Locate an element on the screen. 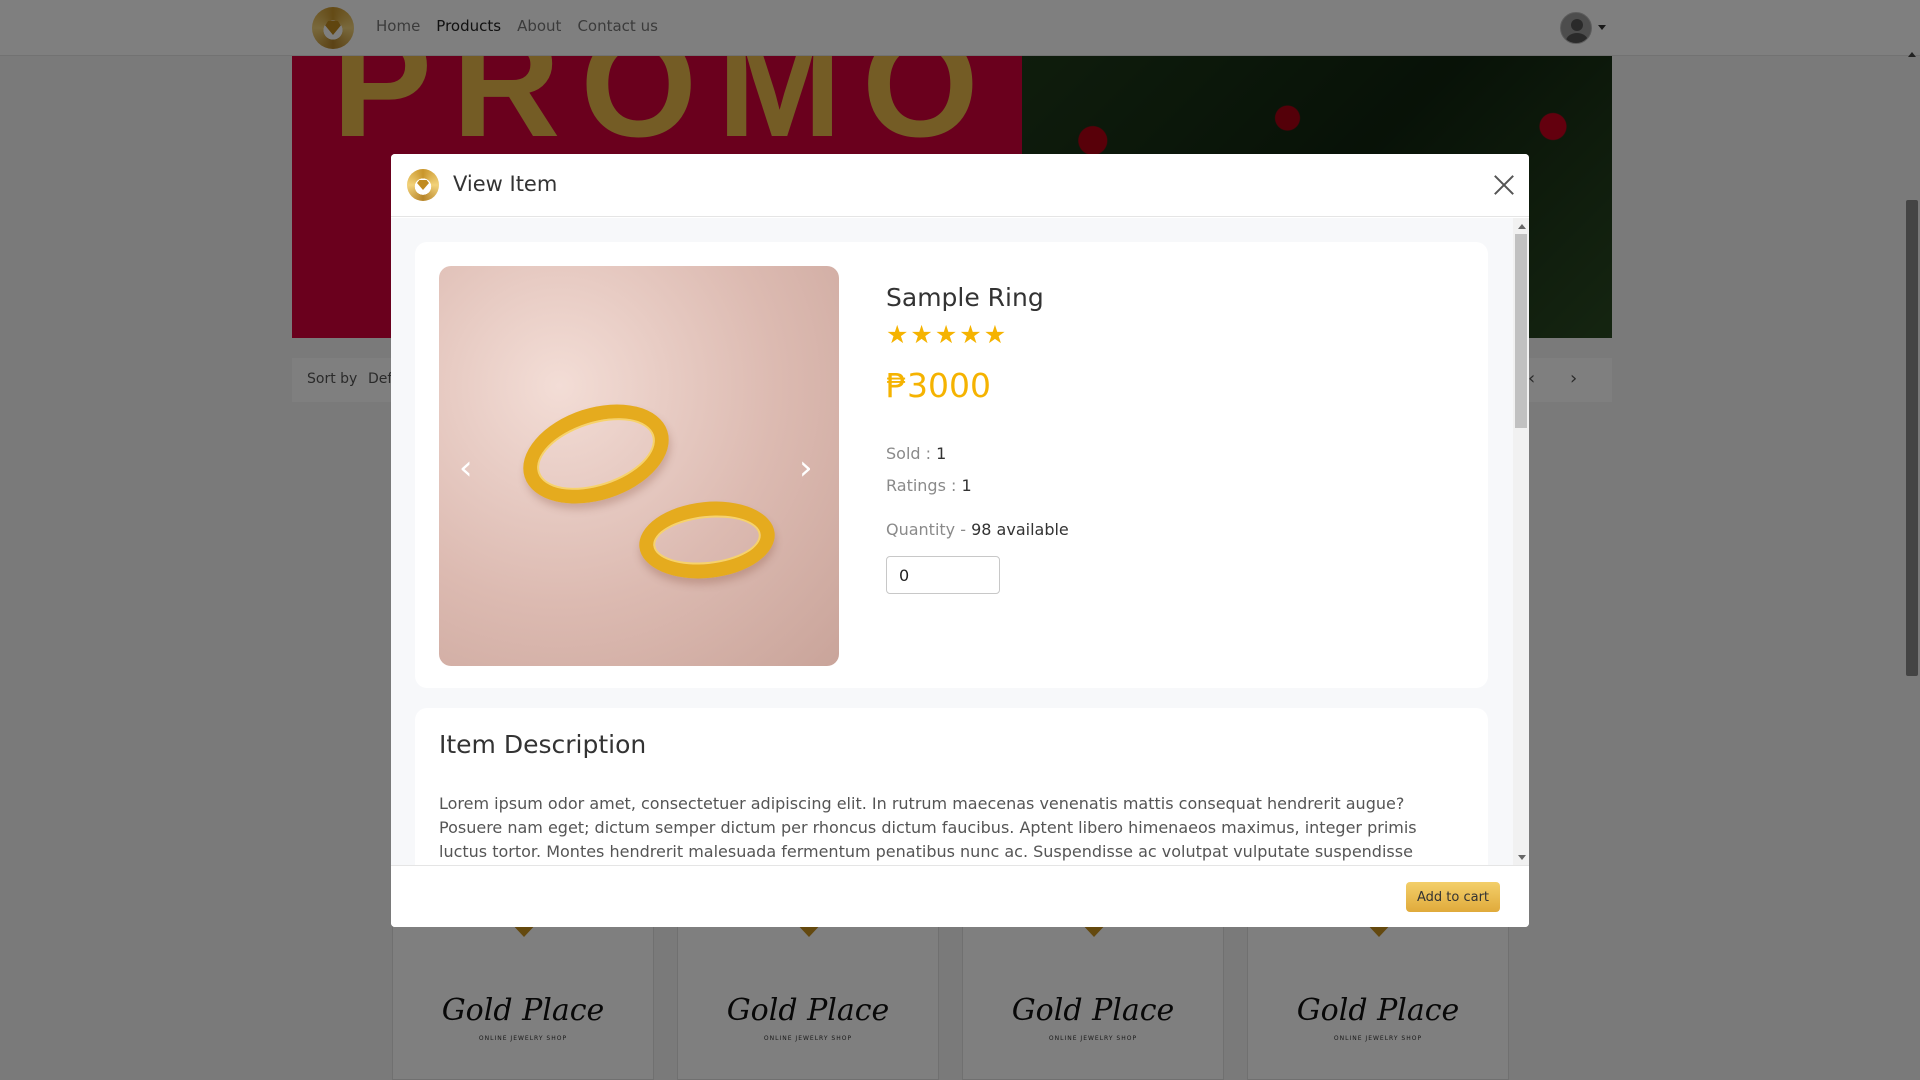  ratings-count: Ratings : 1 is located at coordinates (929, 485).